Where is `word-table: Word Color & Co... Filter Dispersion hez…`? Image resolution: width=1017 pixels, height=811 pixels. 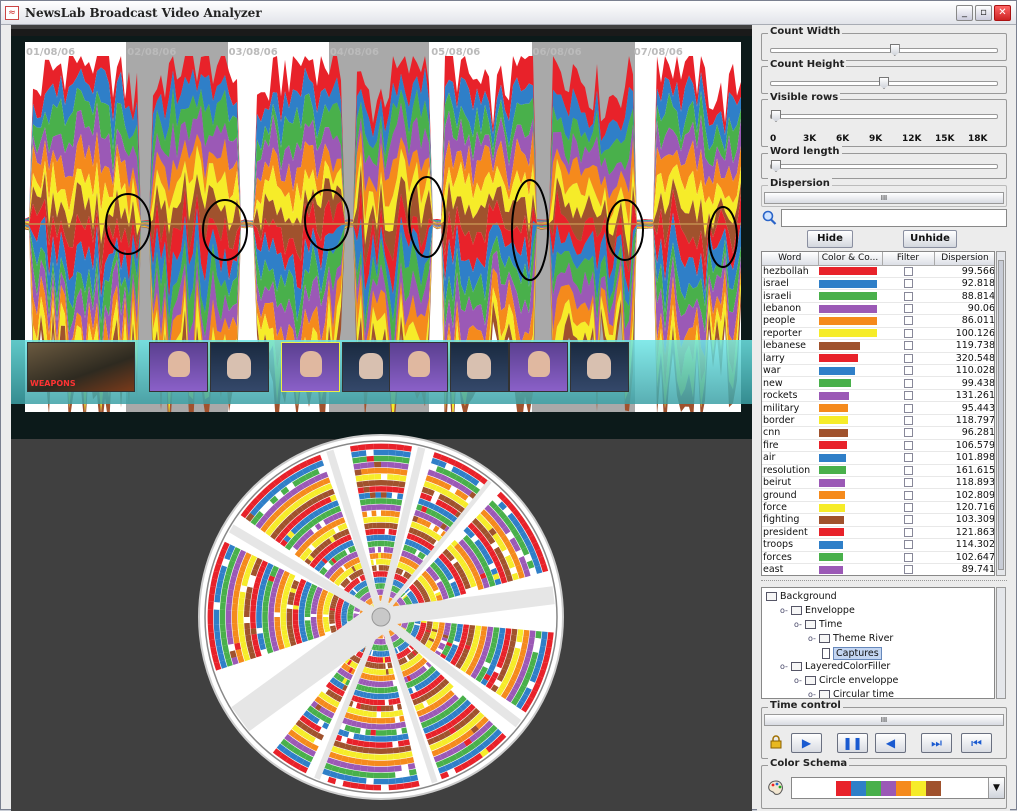 word-table: Word Color & Co... Filter Dispersion hez… is located at coordinates (878, 413).